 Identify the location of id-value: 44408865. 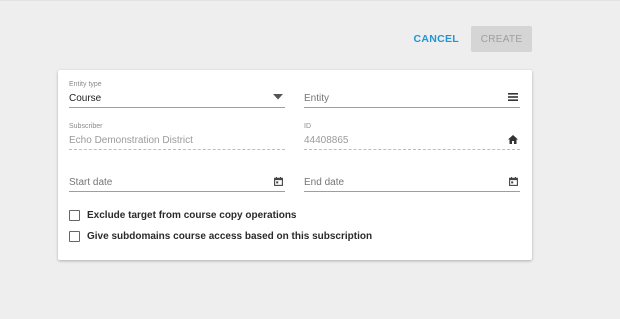
(326, 140).